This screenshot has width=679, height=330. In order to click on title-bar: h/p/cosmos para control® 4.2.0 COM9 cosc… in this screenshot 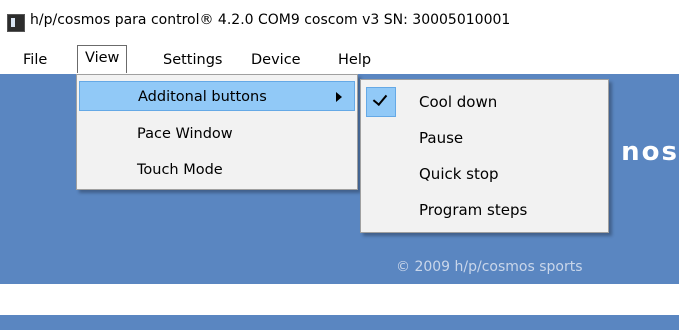, I will do `click(339, 21)`.